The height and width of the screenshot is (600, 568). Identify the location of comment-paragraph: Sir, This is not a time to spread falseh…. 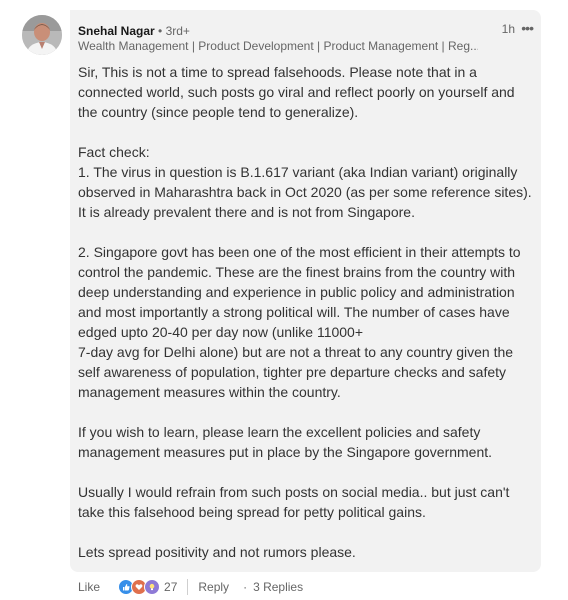
(296, 92).